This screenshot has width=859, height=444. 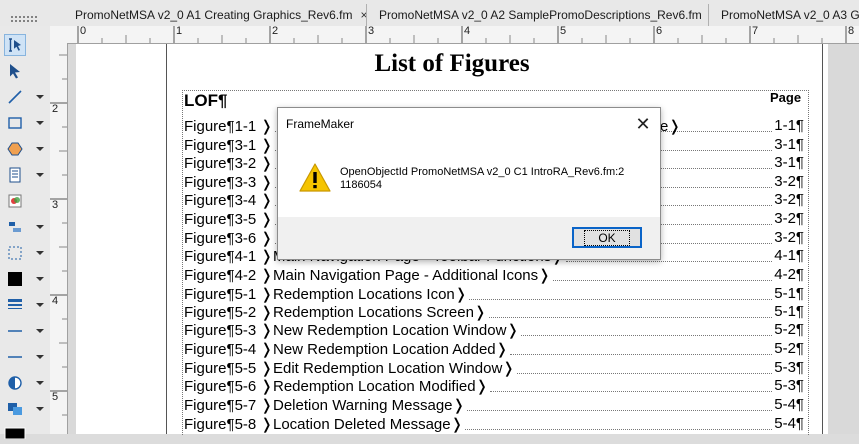 What do you see at coordinates (40, 227) in the screenshot?
I see `gradient-dropdown-icon` at bounding box center [40, 227].